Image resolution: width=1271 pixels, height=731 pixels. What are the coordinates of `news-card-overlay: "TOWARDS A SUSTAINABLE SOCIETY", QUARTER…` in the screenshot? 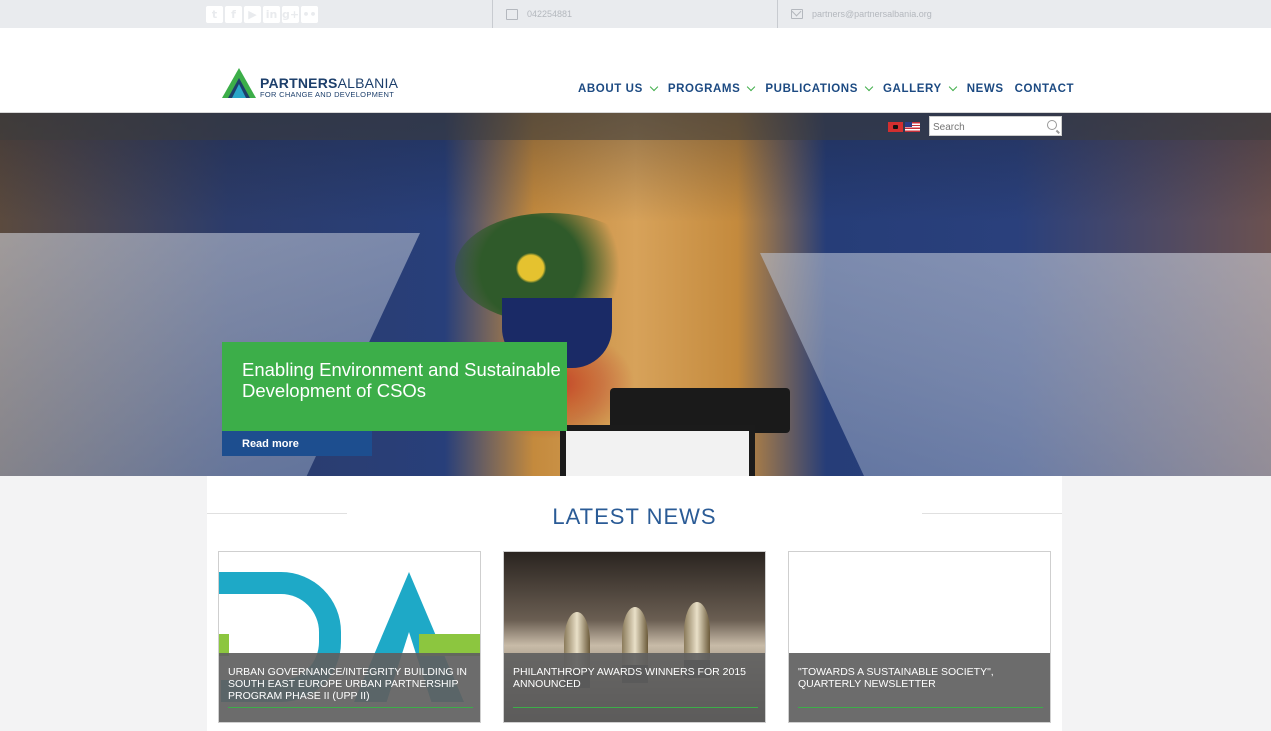 It's located at (919, 687).